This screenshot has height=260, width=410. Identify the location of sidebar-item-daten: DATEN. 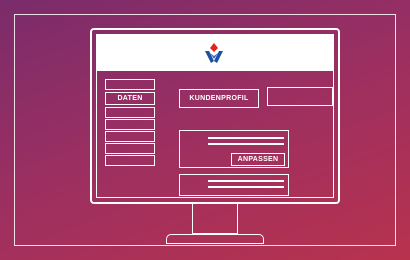
(130, 98).